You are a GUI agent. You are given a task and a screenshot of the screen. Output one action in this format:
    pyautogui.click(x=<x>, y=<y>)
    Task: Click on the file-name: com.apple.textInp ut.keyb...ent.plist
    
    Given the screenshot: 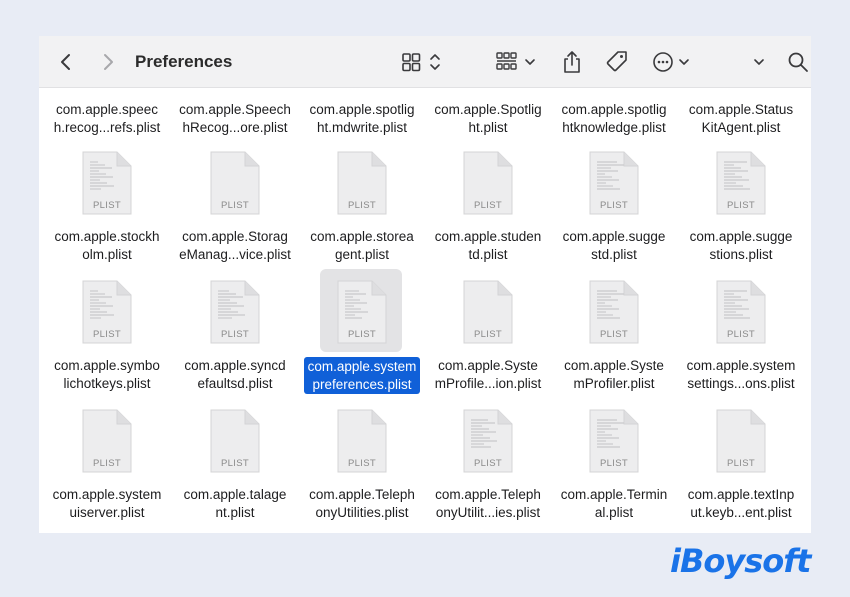 What is the action you would take?
    pyautogui.click(x=741, y=503)
    